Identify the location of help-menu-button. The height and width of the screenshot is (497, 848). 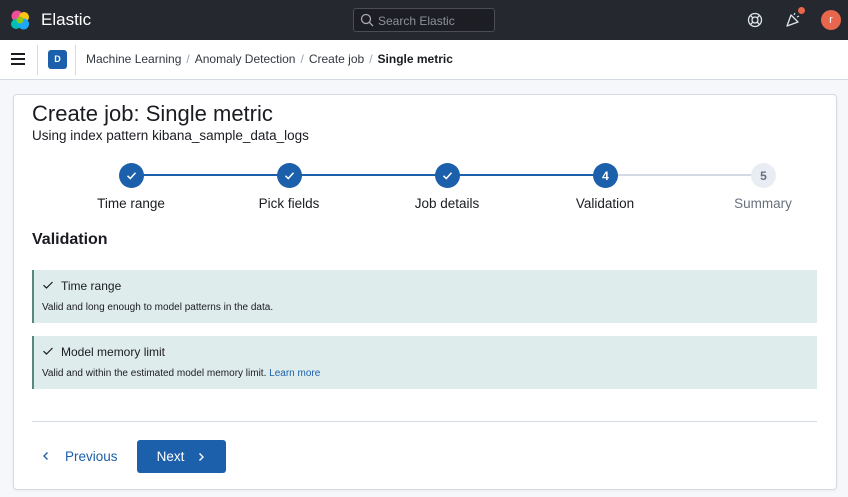
(755, 20).